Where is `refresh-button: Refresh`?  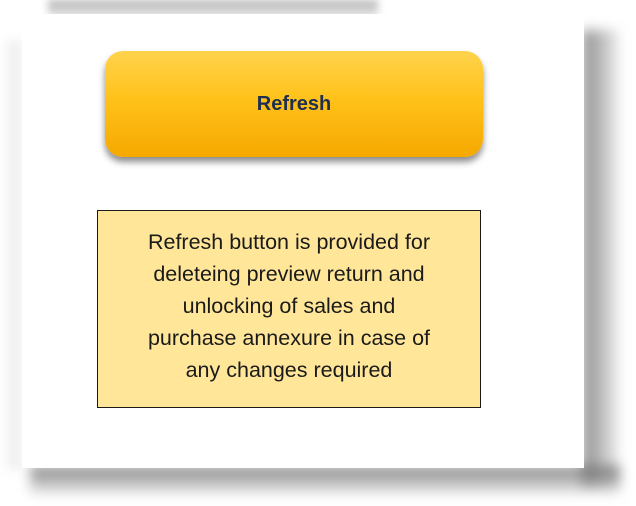
refresh-button: Refresh is located at coordinates (294, 104).